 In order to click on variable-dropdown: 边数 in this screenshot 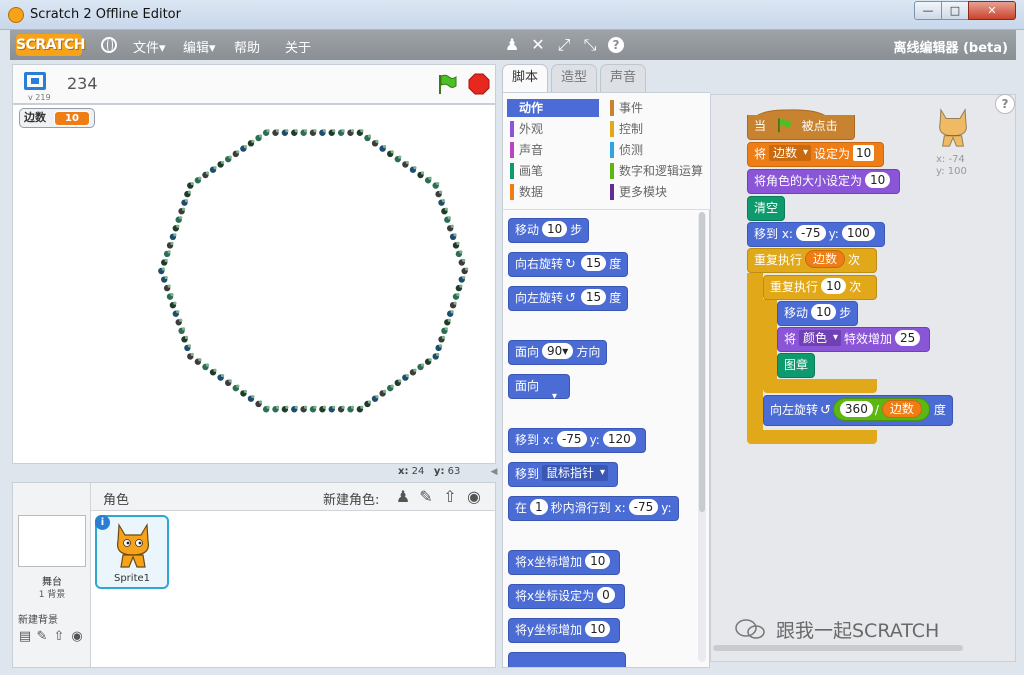, I will do `click(790, 153)`.